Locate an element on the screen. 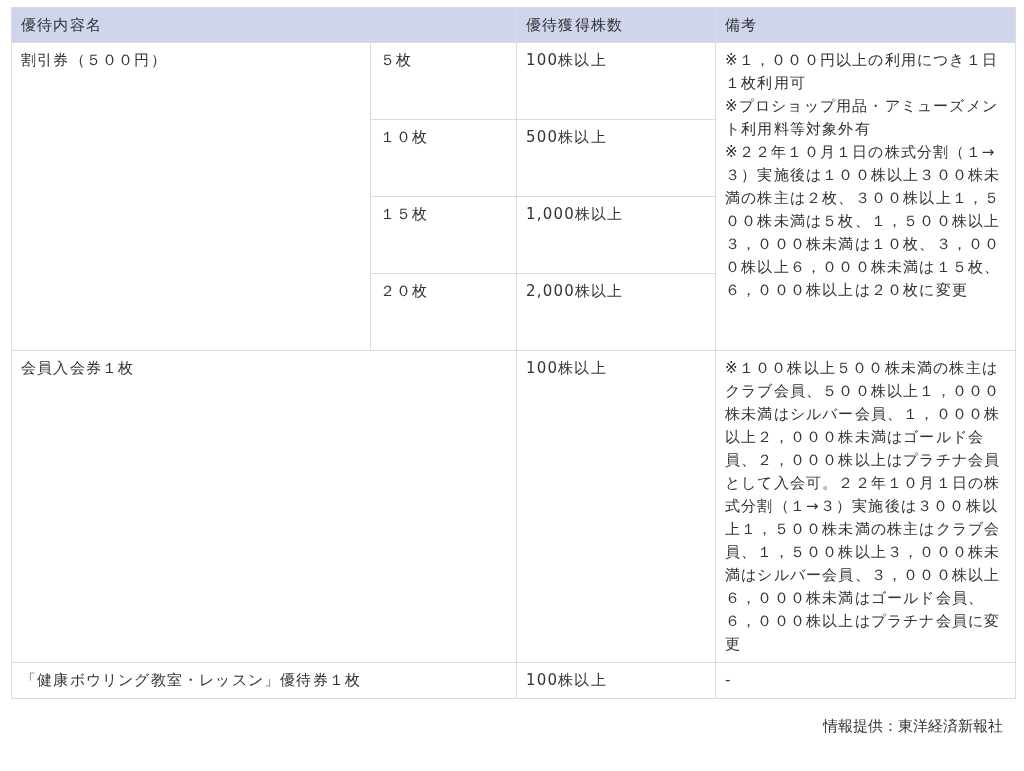 The width and height of the screenshot is (1024, 771). table-cell: １５枚 is located at coordinates (443, 235).